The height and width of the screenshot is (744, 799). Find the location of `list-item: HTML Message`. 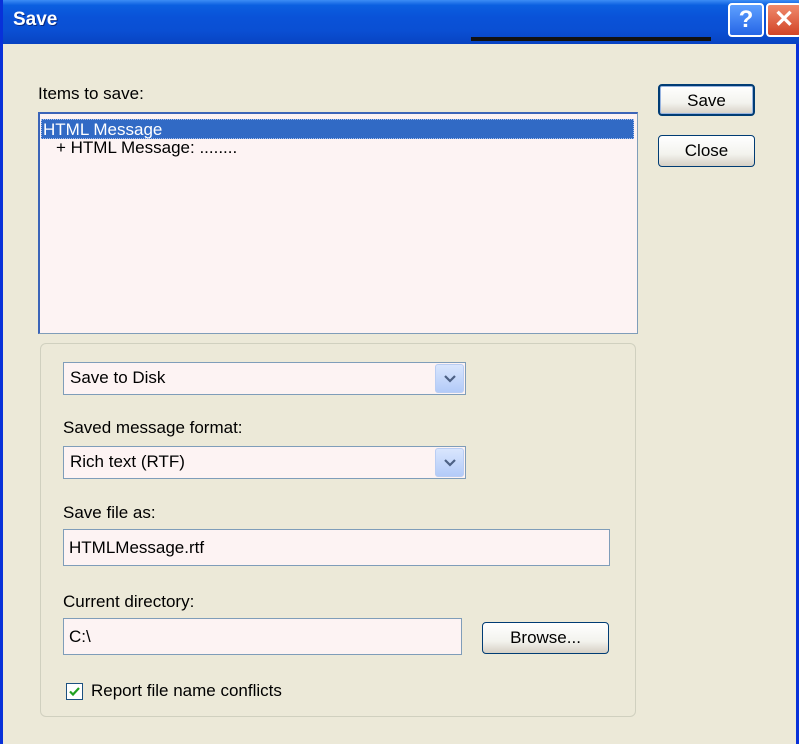

list-item: HTML Message is located at coordinates (337, 129).